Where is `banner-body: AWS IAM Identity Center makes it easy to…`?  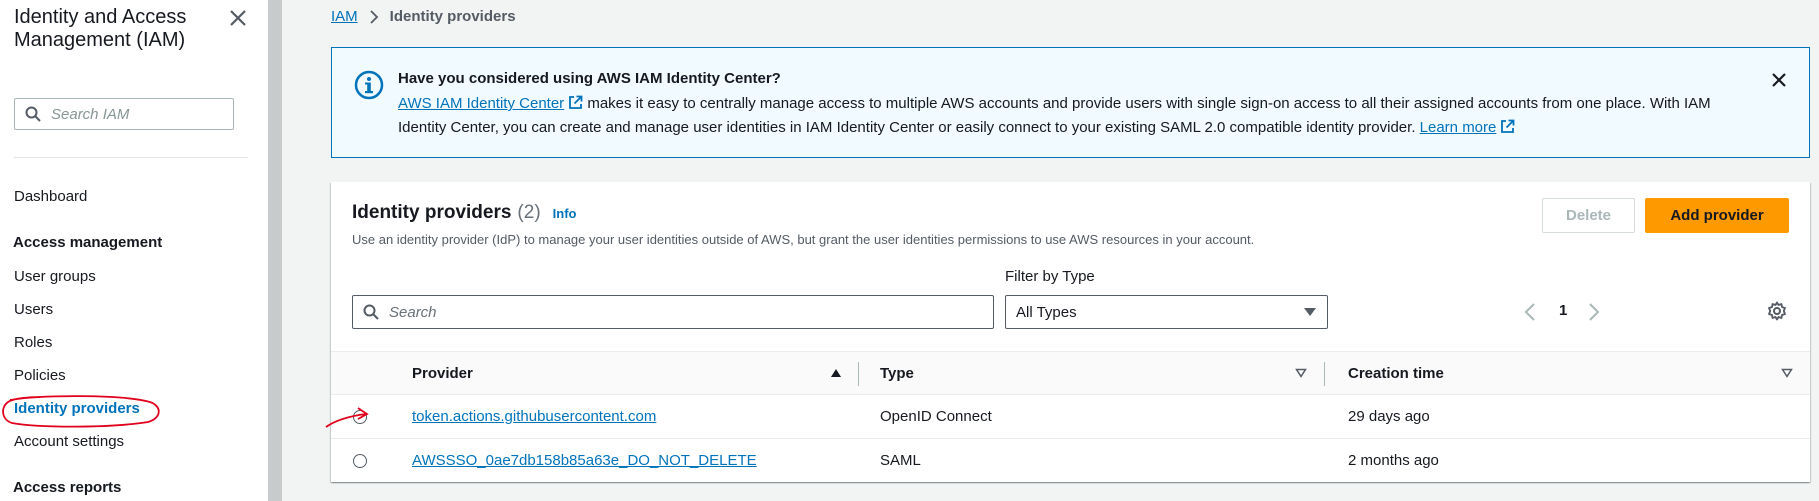
banner-body: AWS IAM Identity Center makes it easy to… is located at coordinates (1078, 116).